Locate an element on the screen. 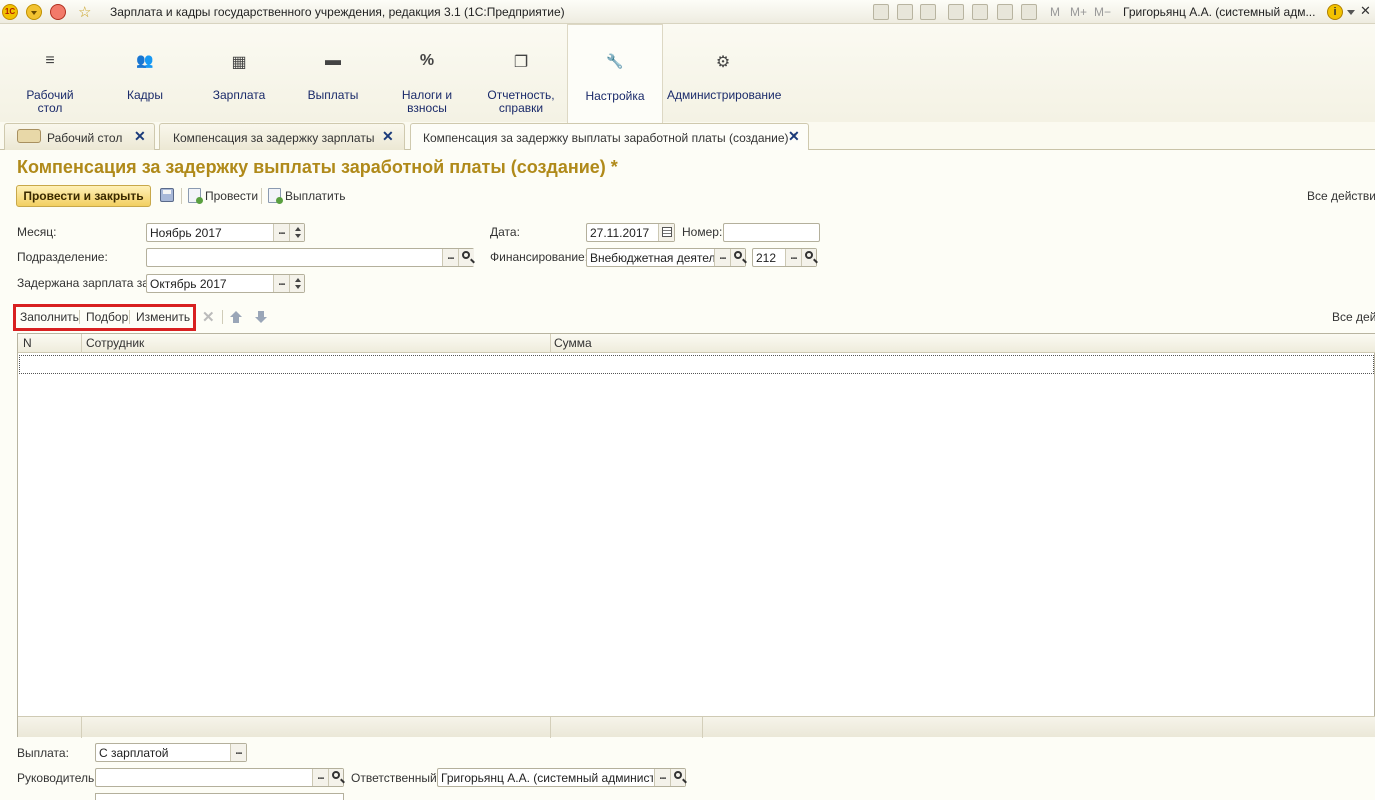  delete-icon: ✕ is located at coordinates (208, 317).